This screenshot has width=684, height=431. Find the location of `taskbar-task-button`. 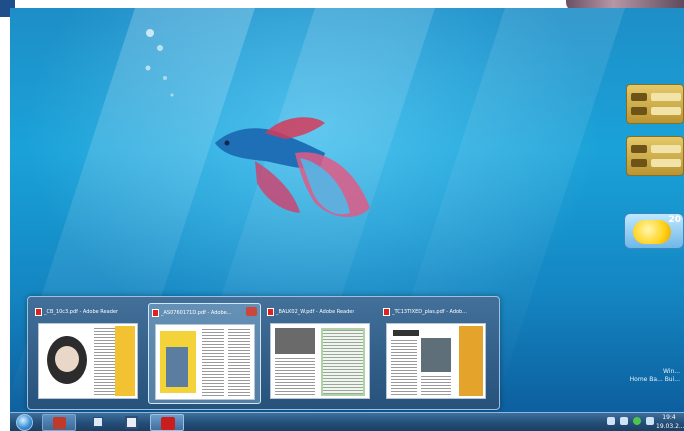

taskbar-task-button is located at coordinates (99, 422).